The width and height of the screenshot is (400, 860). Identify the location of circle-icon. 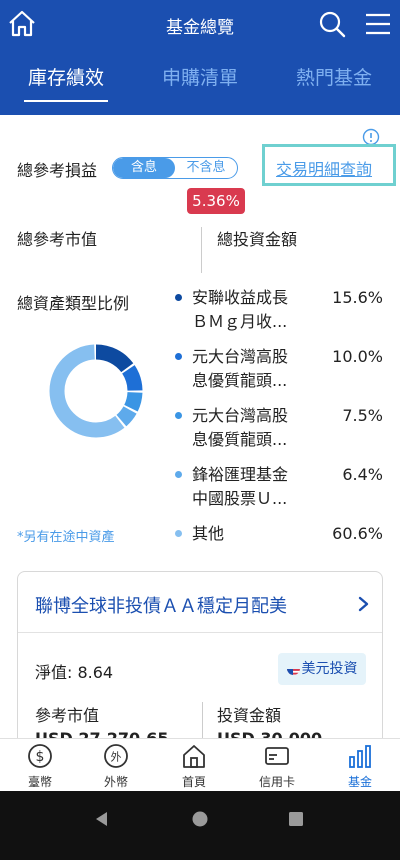
(200, 819).